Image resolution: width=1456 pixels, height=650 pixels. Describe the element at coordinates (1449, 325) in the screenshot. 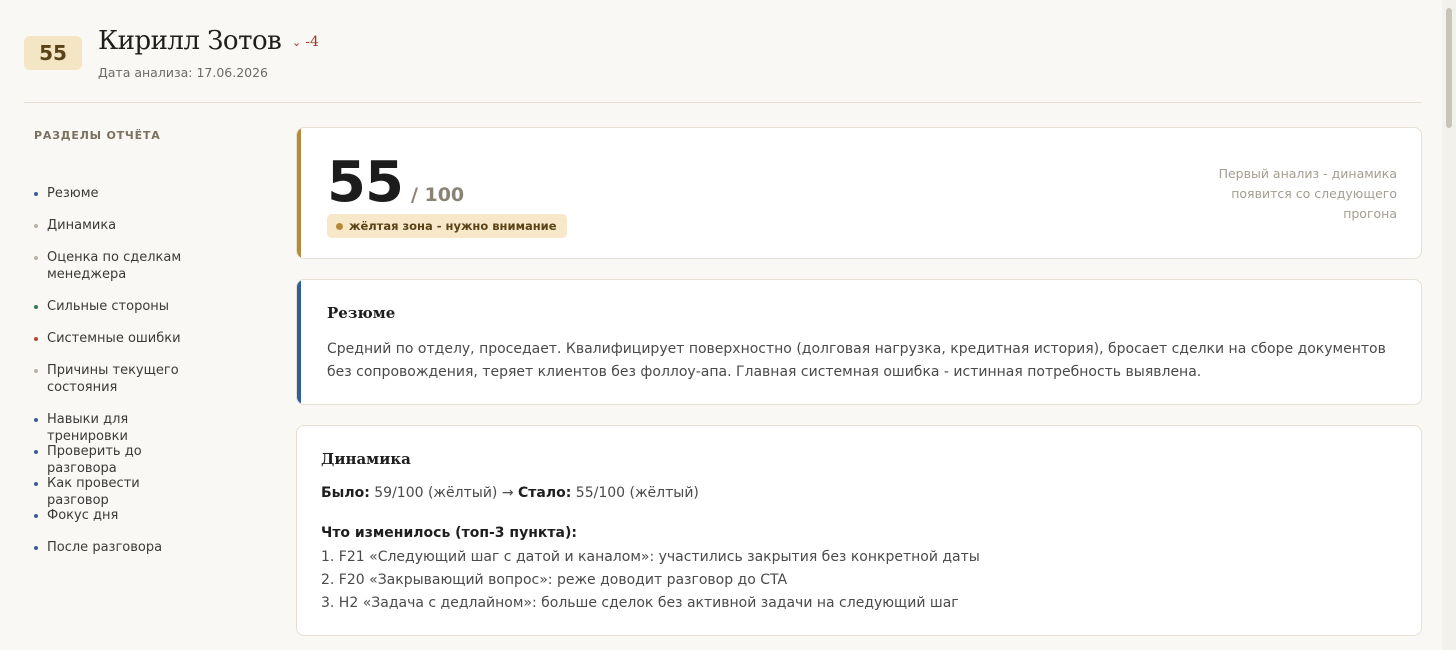

I see `page-scrollbar` at that location.